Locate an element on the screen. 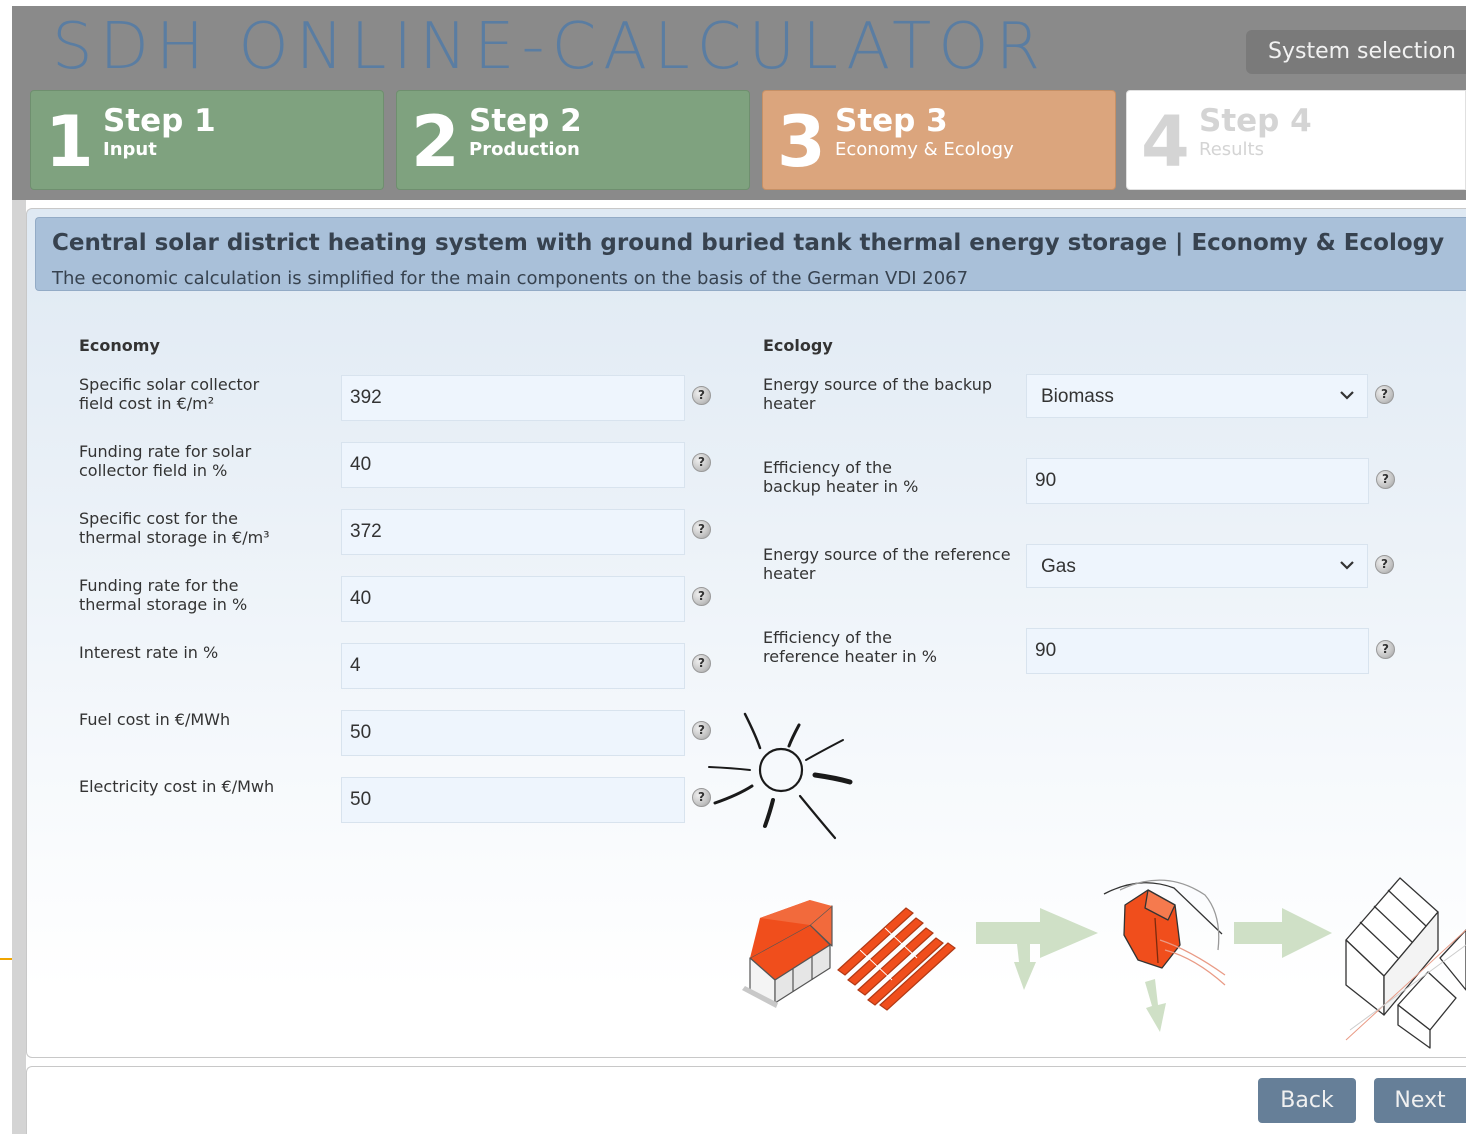 Image resolution: width=1466 pixels, height=1134 pixels. step-title: Step 4 is located at coordinates (1255, 121).